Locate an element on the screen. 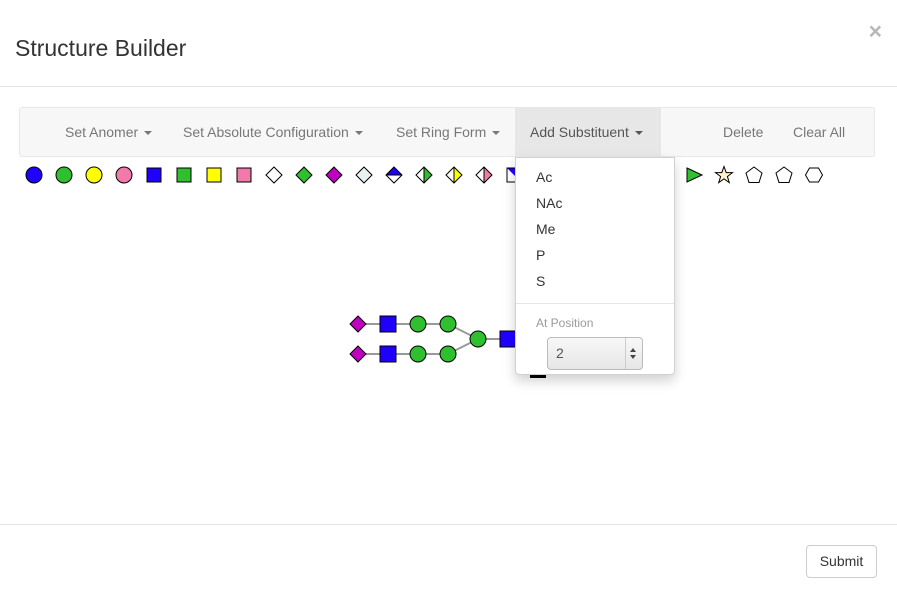 This screenshot has width=897, height=599. palette-green-half-diamond-icon is located at coordinates (424, 175).